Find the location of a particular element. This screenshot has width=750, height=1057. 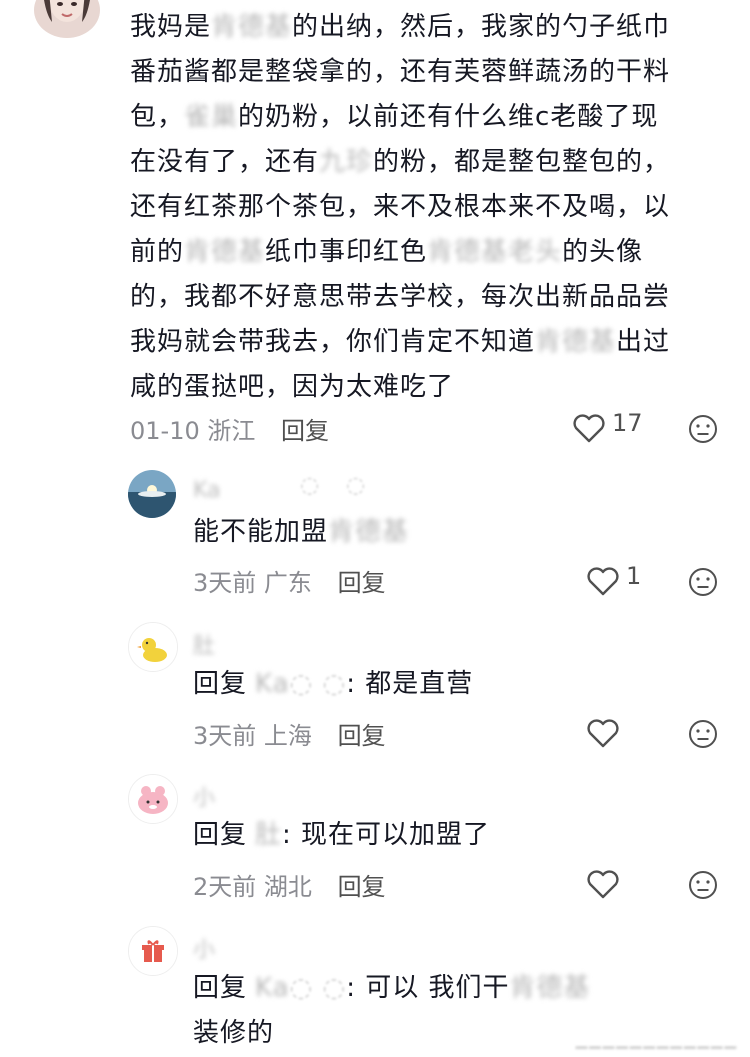

reply-to-name: 肚 is located at coordinates (268, 835).